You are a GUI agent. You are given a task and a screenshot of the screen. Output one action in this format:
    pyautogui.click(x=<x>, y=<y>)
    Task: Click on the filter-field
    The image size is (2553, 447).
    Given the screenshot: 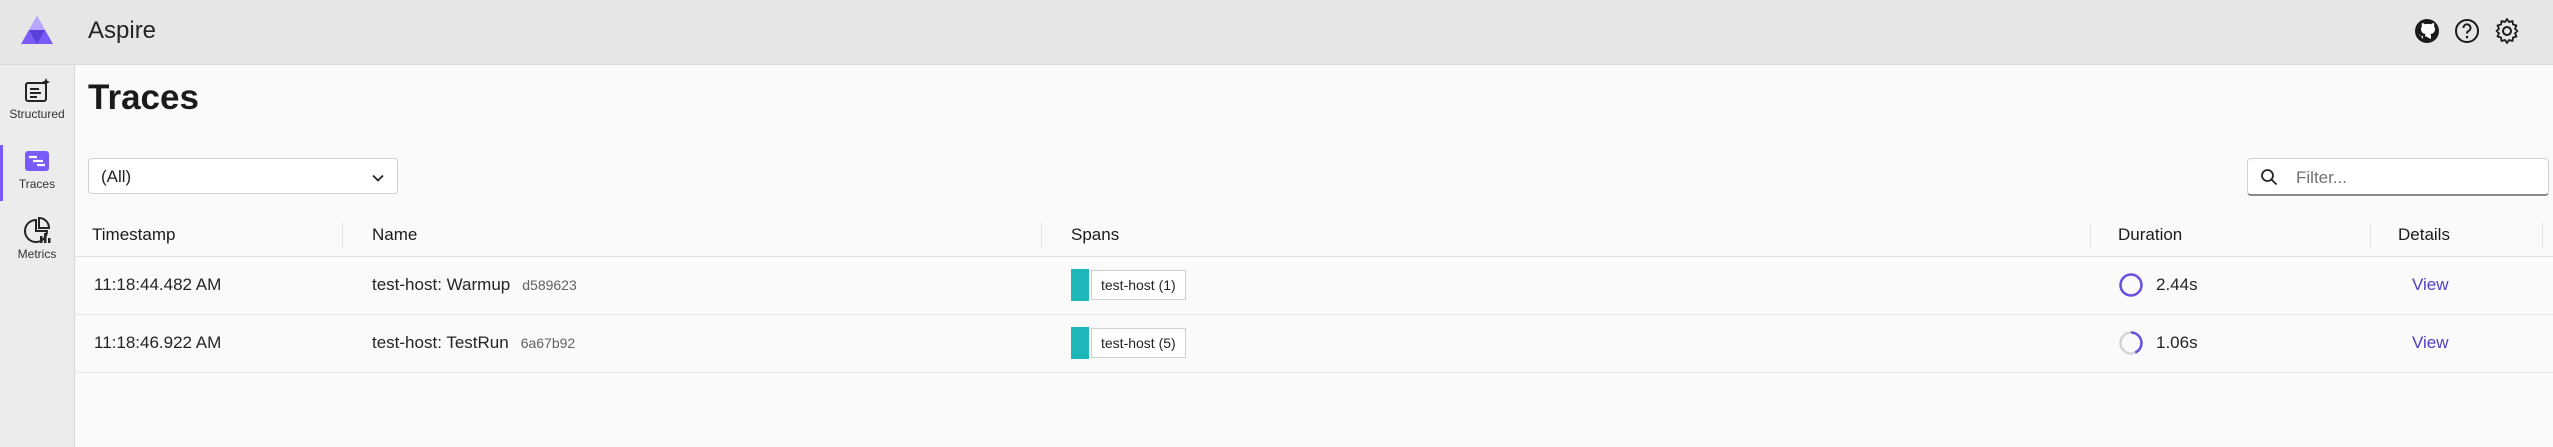 What is the action you would take?
    pyautogui.click(x=2398, y=177)
    